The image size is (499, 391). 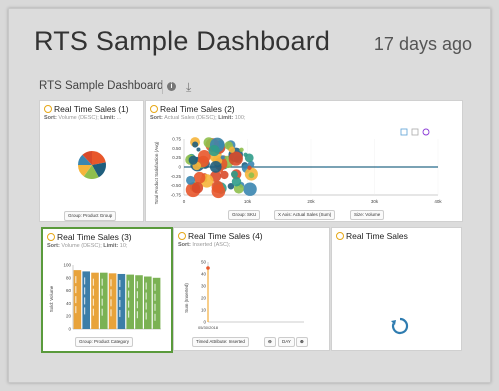 I want to click on group-pill: Group: SKU, so click(x=244, y=215).